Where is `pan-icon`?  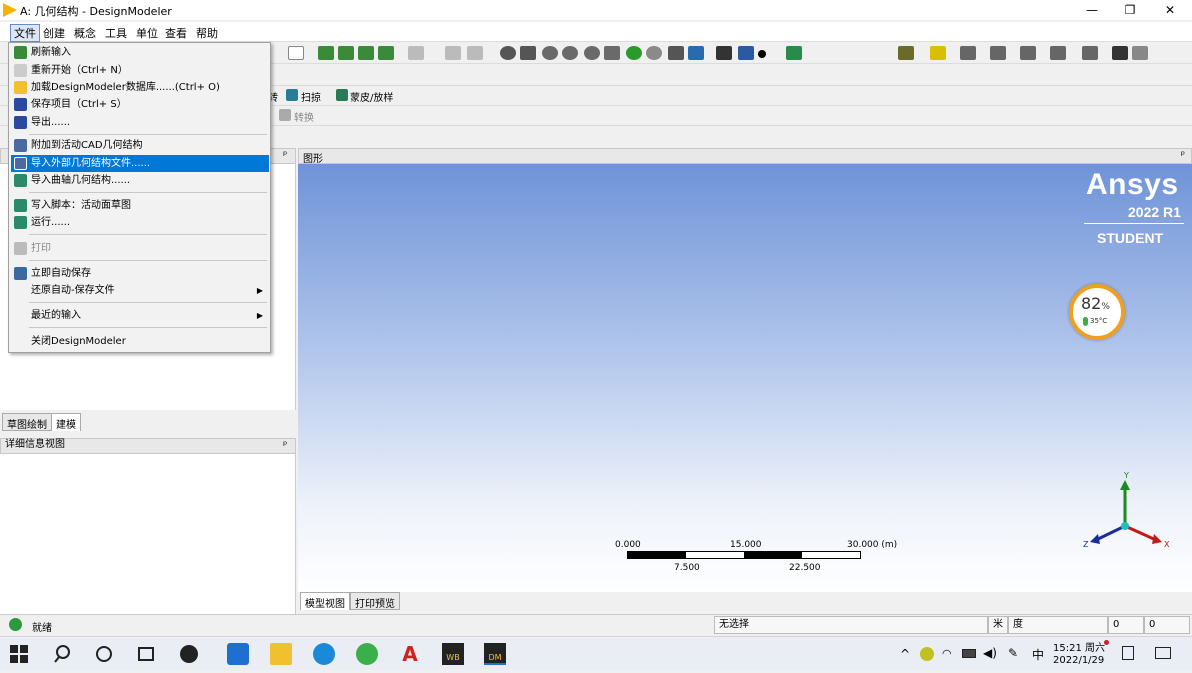 pan-icon is located at coordinates (528, 53).